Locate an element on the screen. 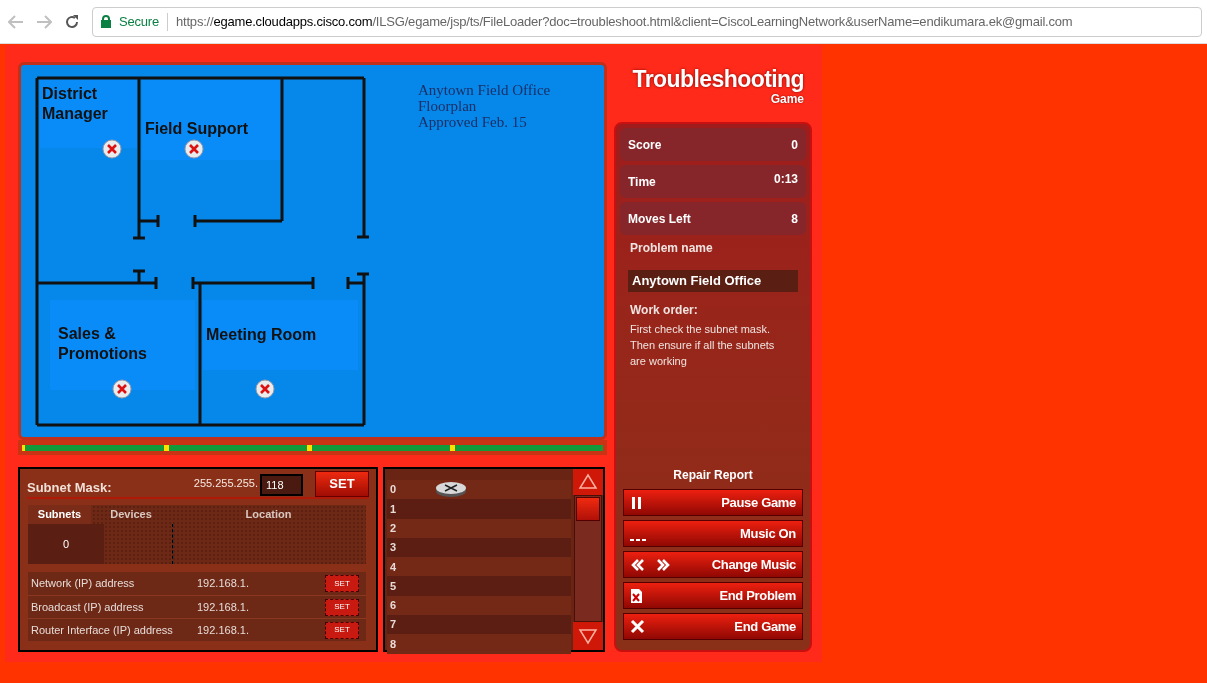 The image size is (1207, 683). list-row: 0 is located at coordinates (479, 490).